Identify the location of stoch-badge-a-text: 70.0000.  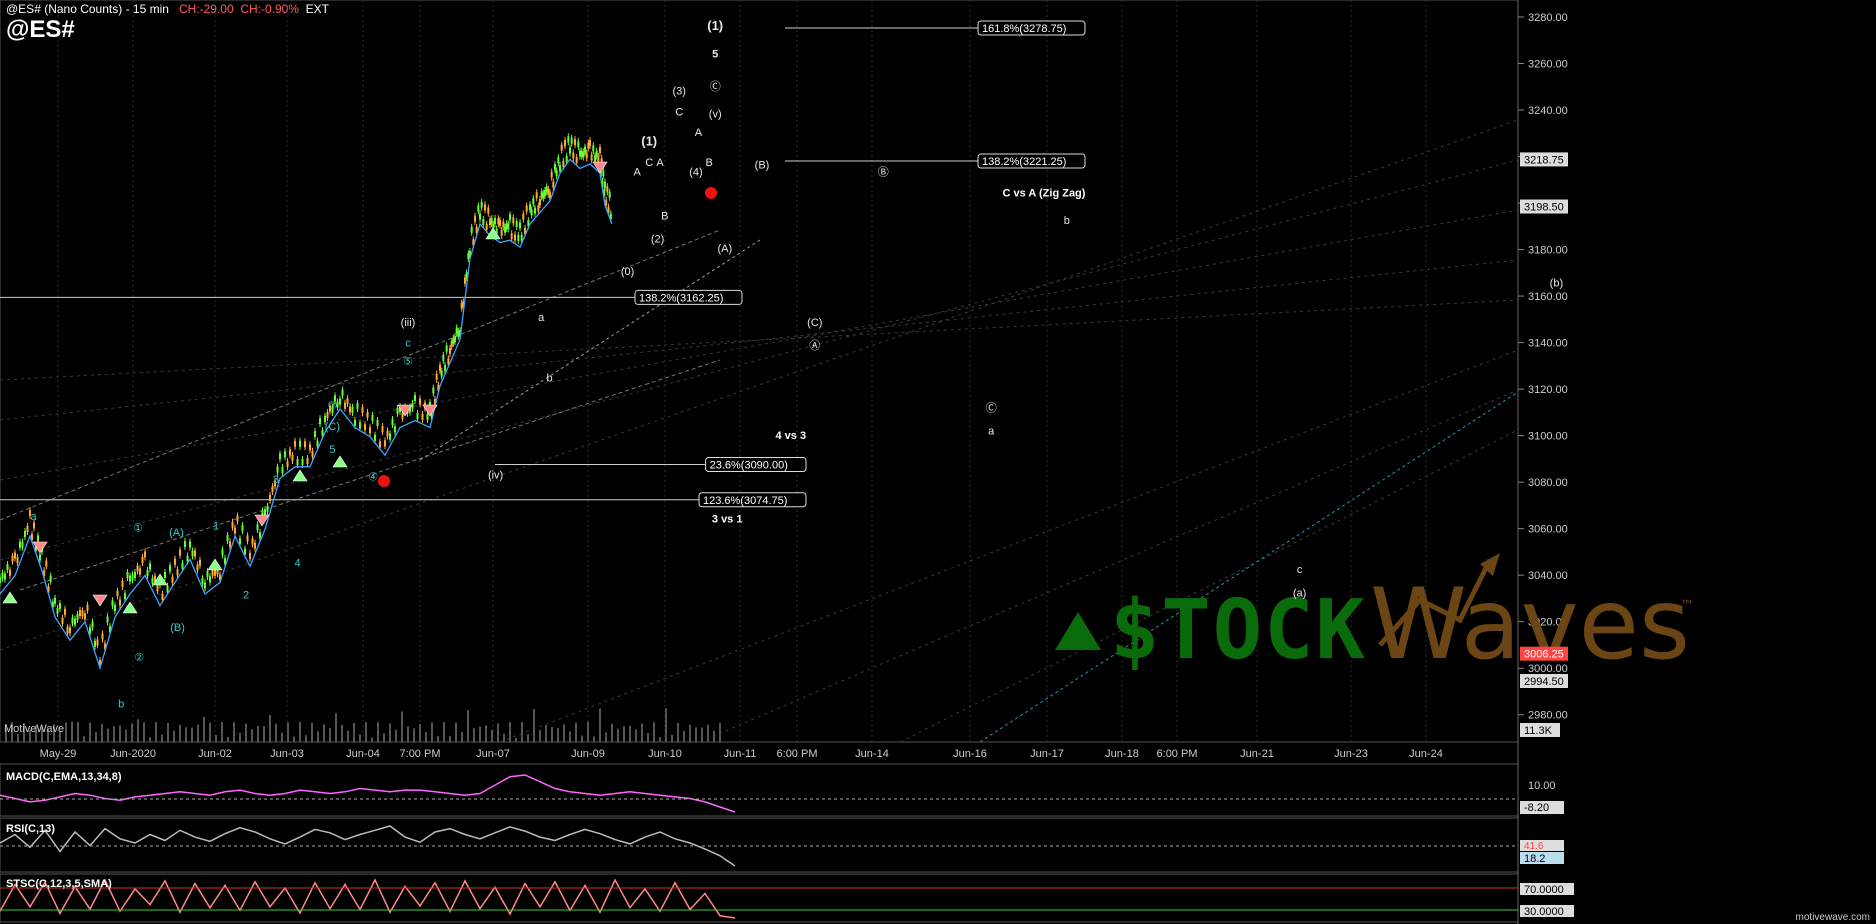
(1544, 890).